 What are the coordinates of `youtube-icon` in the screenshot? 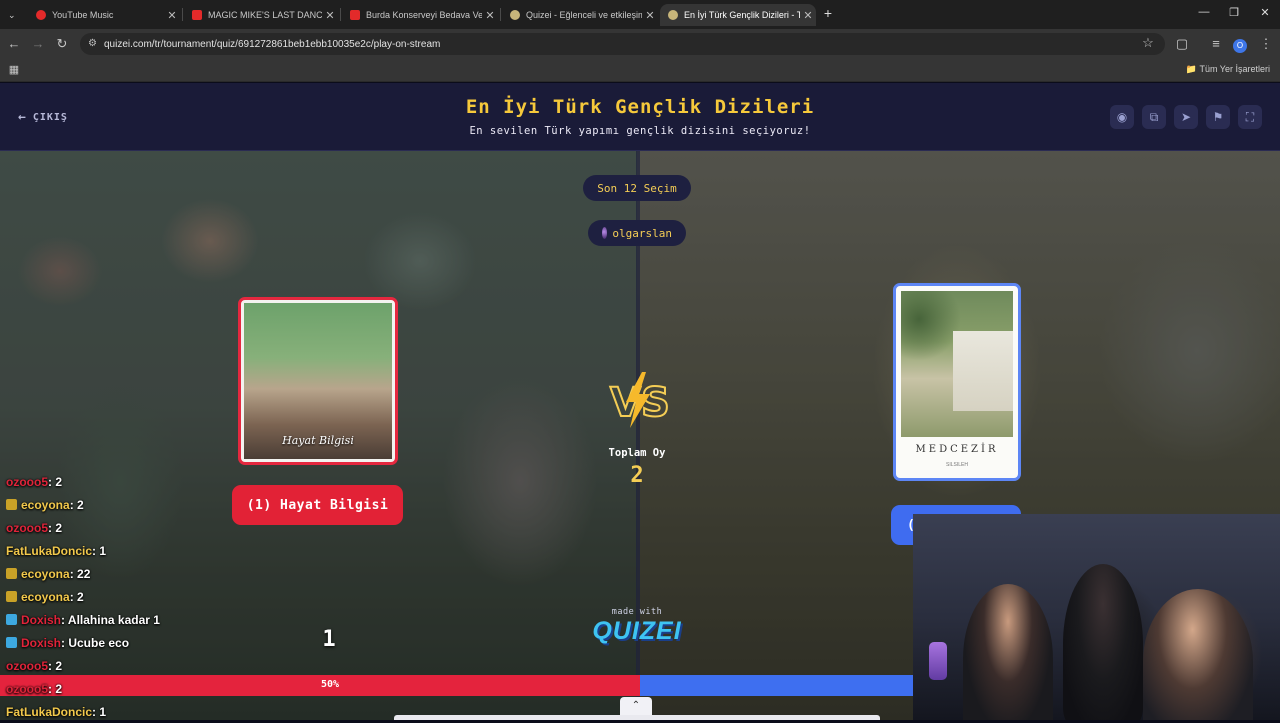 It's located at (355, 15).